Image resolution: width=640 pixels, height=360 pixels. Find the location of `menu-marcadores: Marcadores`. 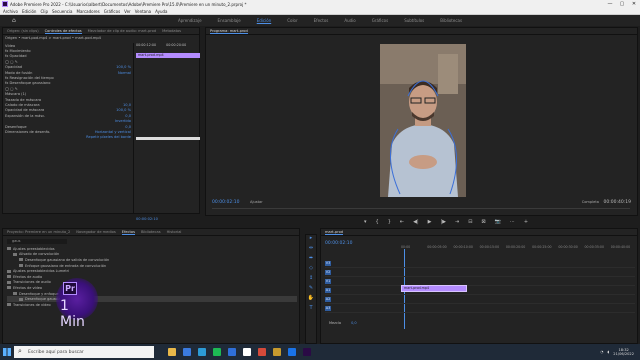

menu-marcadores: Marcadores is located at coordinates (88, 11).